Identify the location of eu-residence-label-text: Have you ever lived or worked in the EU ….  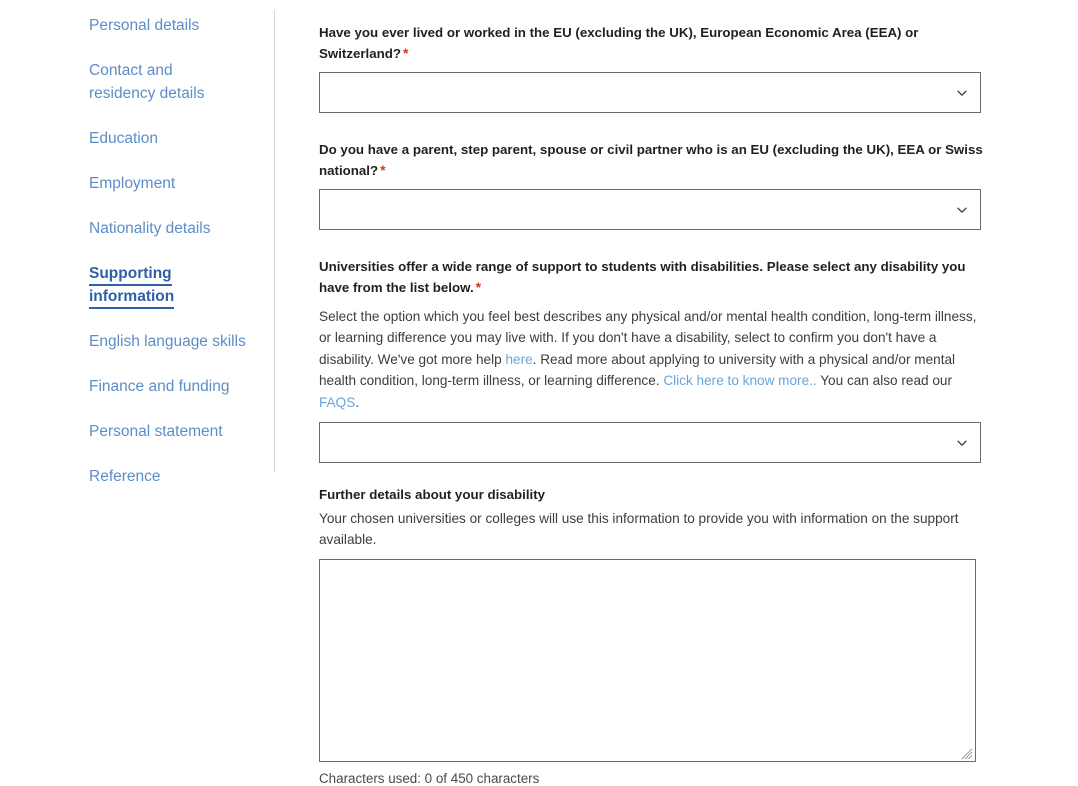
(619, 43).